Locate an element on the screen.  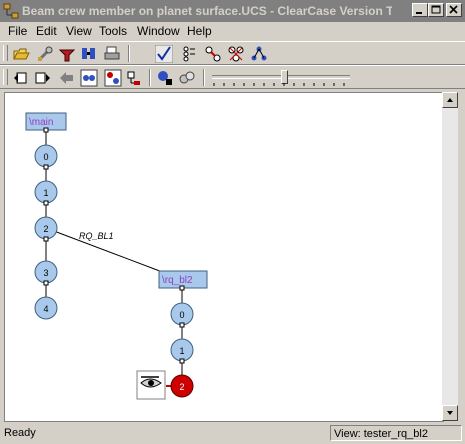
minimize-icon is located at coordinates (419, 13).